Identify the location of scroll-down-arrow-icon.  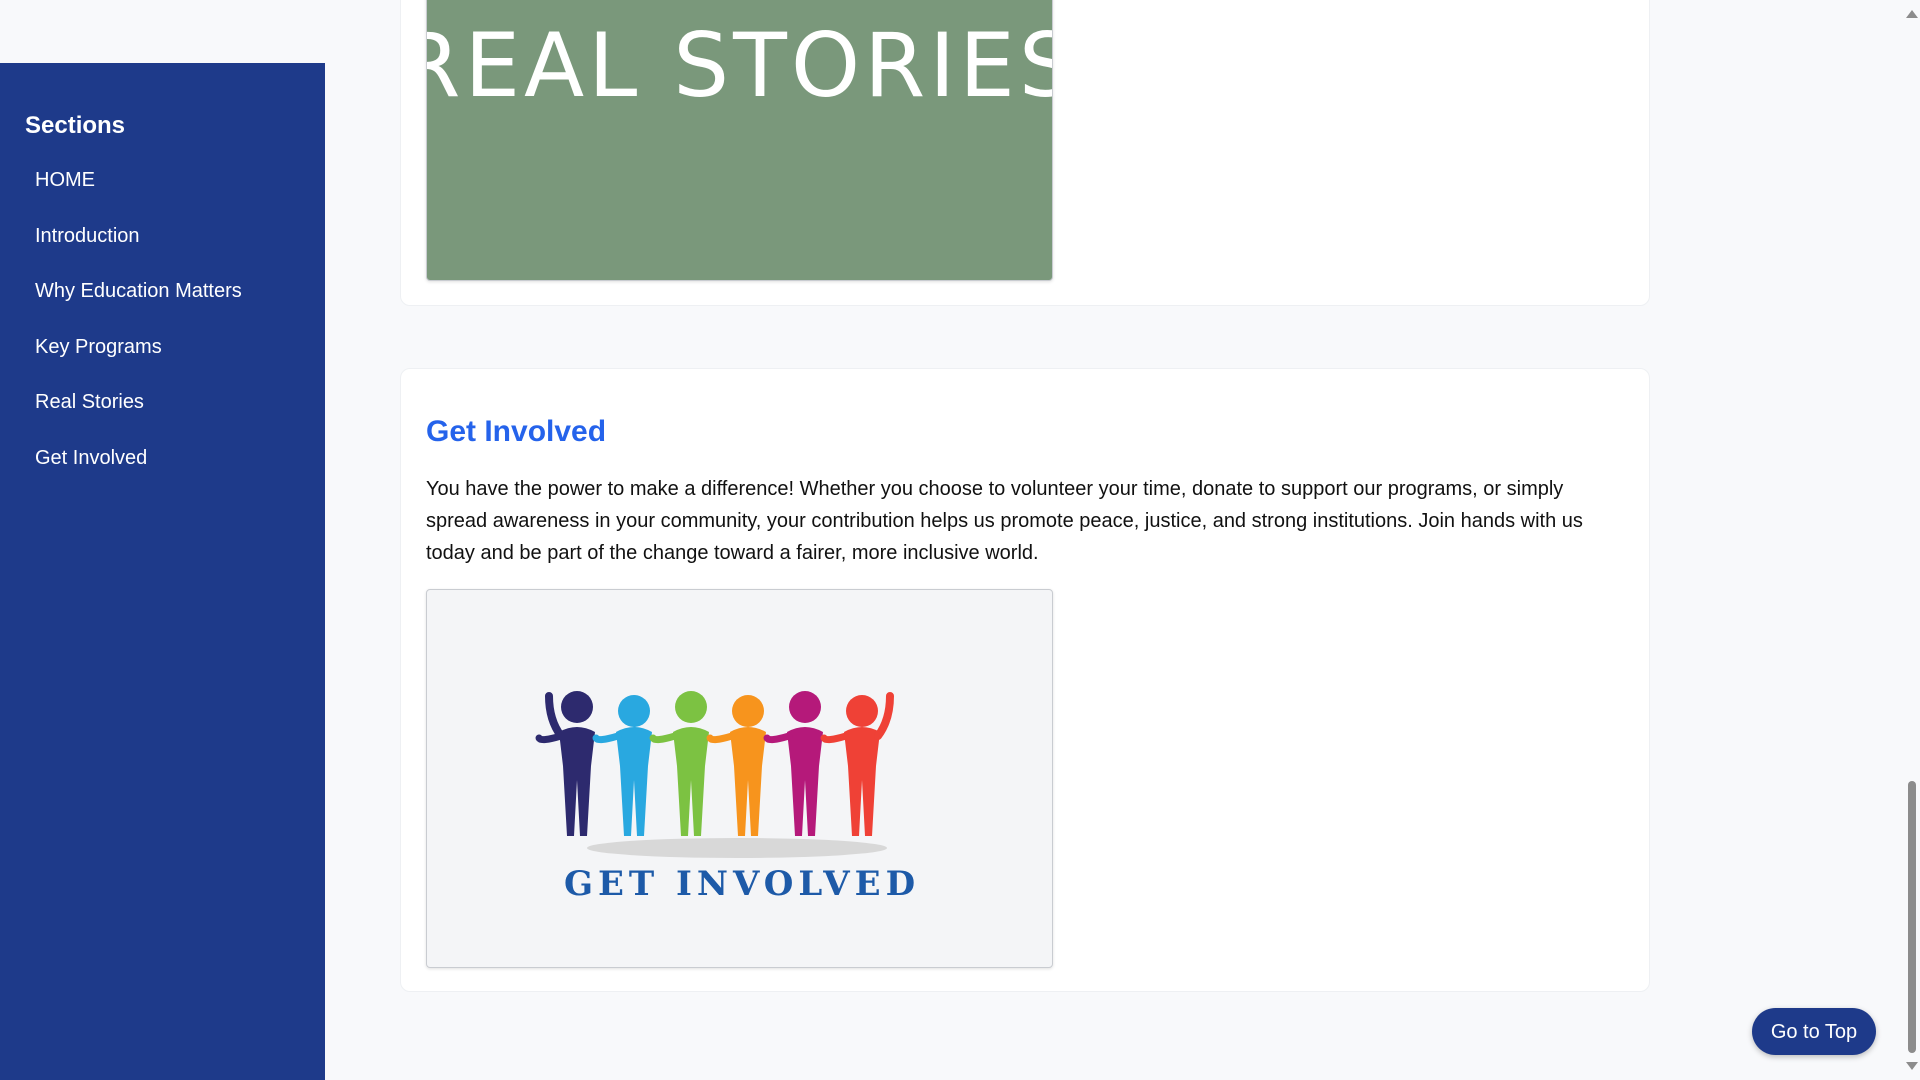
(1912, 1066).